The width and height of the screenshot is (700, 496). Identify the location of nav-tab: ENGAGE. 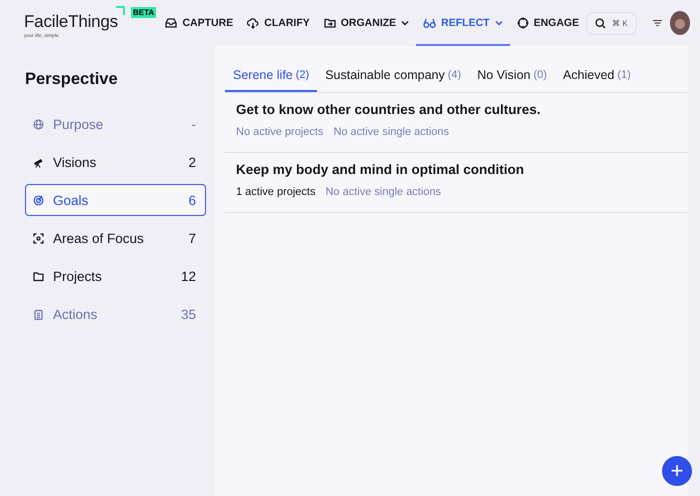
(548, 23).